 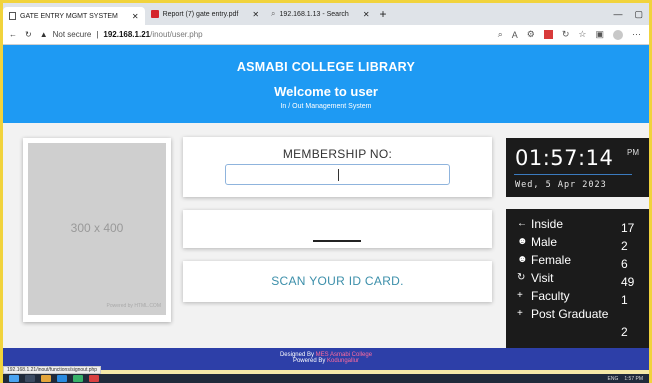 What do you see at coordinates (28, 34) in the screenshot?
I see `reload-icon: ↻` at bounding box center [28, 34].